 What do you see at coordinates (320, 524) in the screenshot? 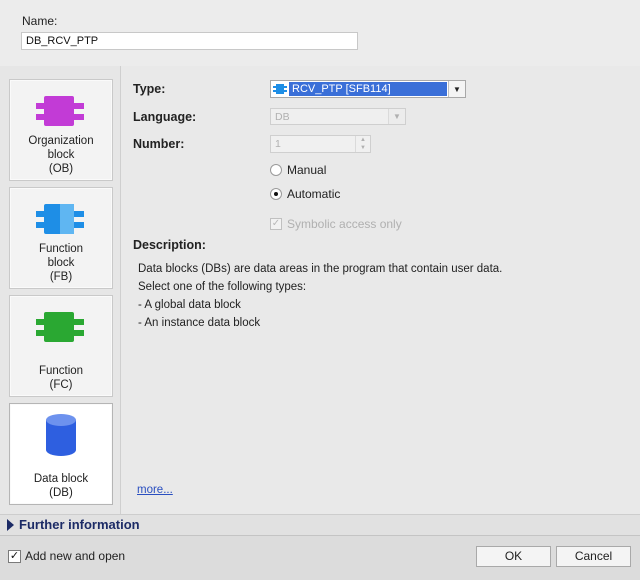
I see `further-information-header: Further information` at bounding box center [320, 524].